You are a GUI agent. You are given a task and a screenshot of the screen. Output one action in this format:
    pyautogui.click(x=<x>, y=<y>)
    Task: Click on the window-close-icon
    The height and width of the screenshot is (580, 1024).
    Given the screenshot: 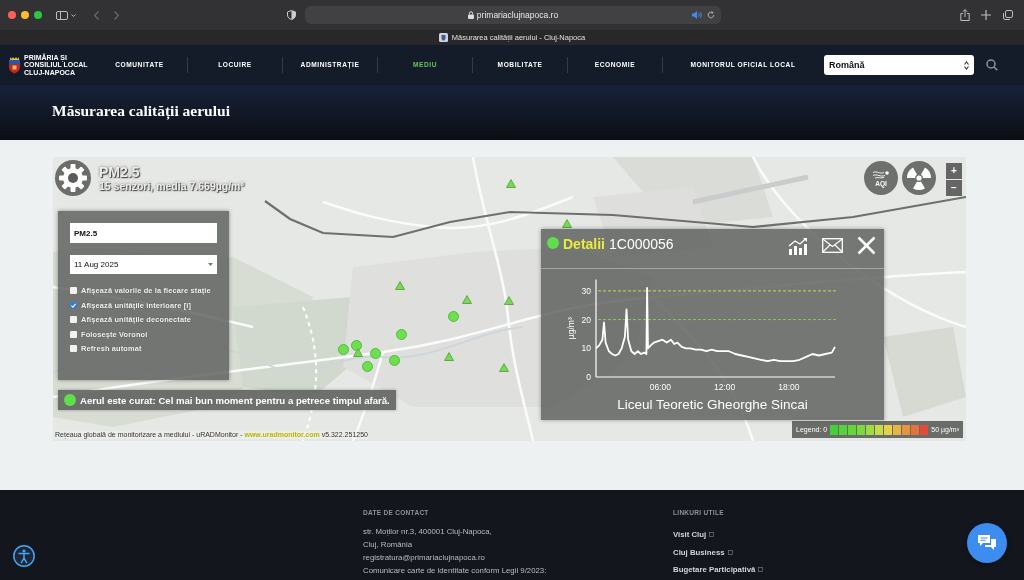 What is the action you would take?
    pyautogui.click(x=12, y=15)
    